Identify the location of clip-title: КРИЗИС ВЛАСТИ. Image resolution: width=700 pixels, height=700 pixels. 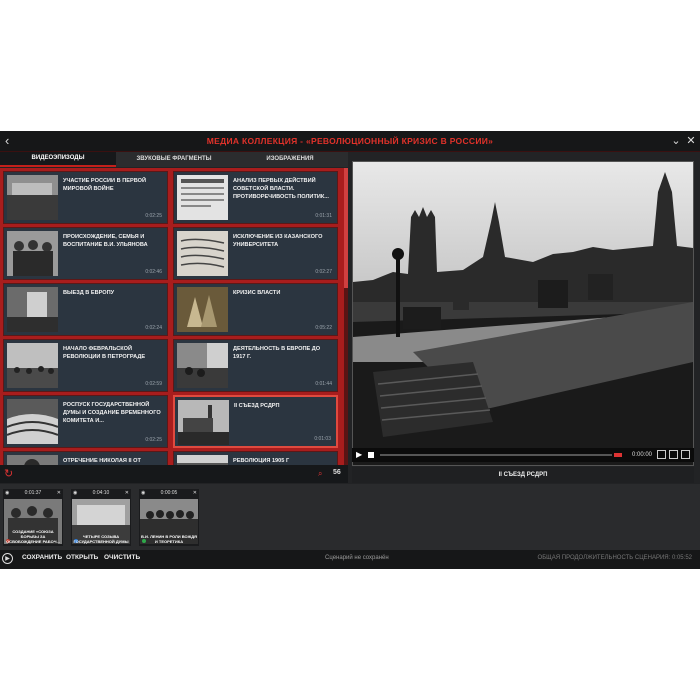
(257, 293).